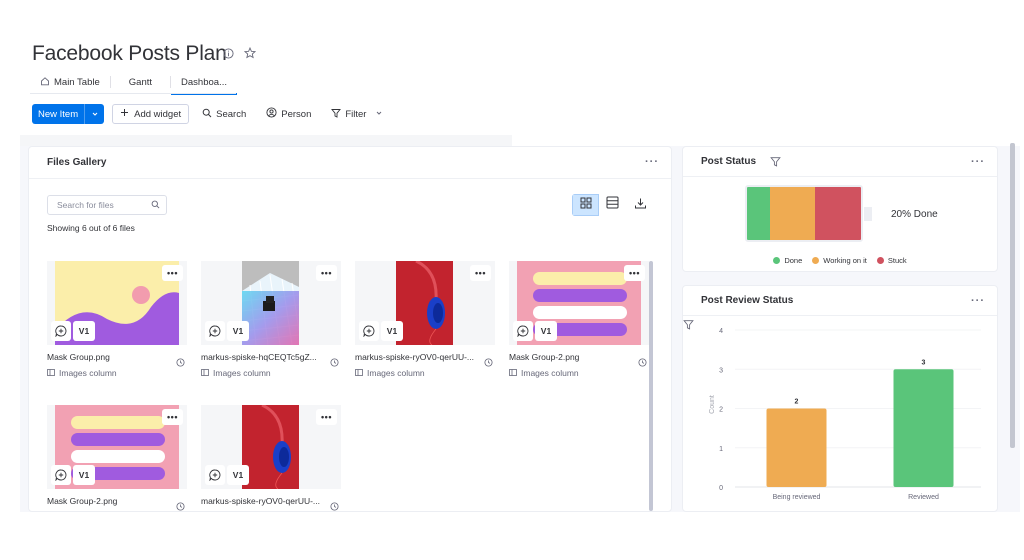  What do you see at coordinates (651, 386) in the screenshot?
I see `gallery-scrollbar` at bounding box center [651, 386].